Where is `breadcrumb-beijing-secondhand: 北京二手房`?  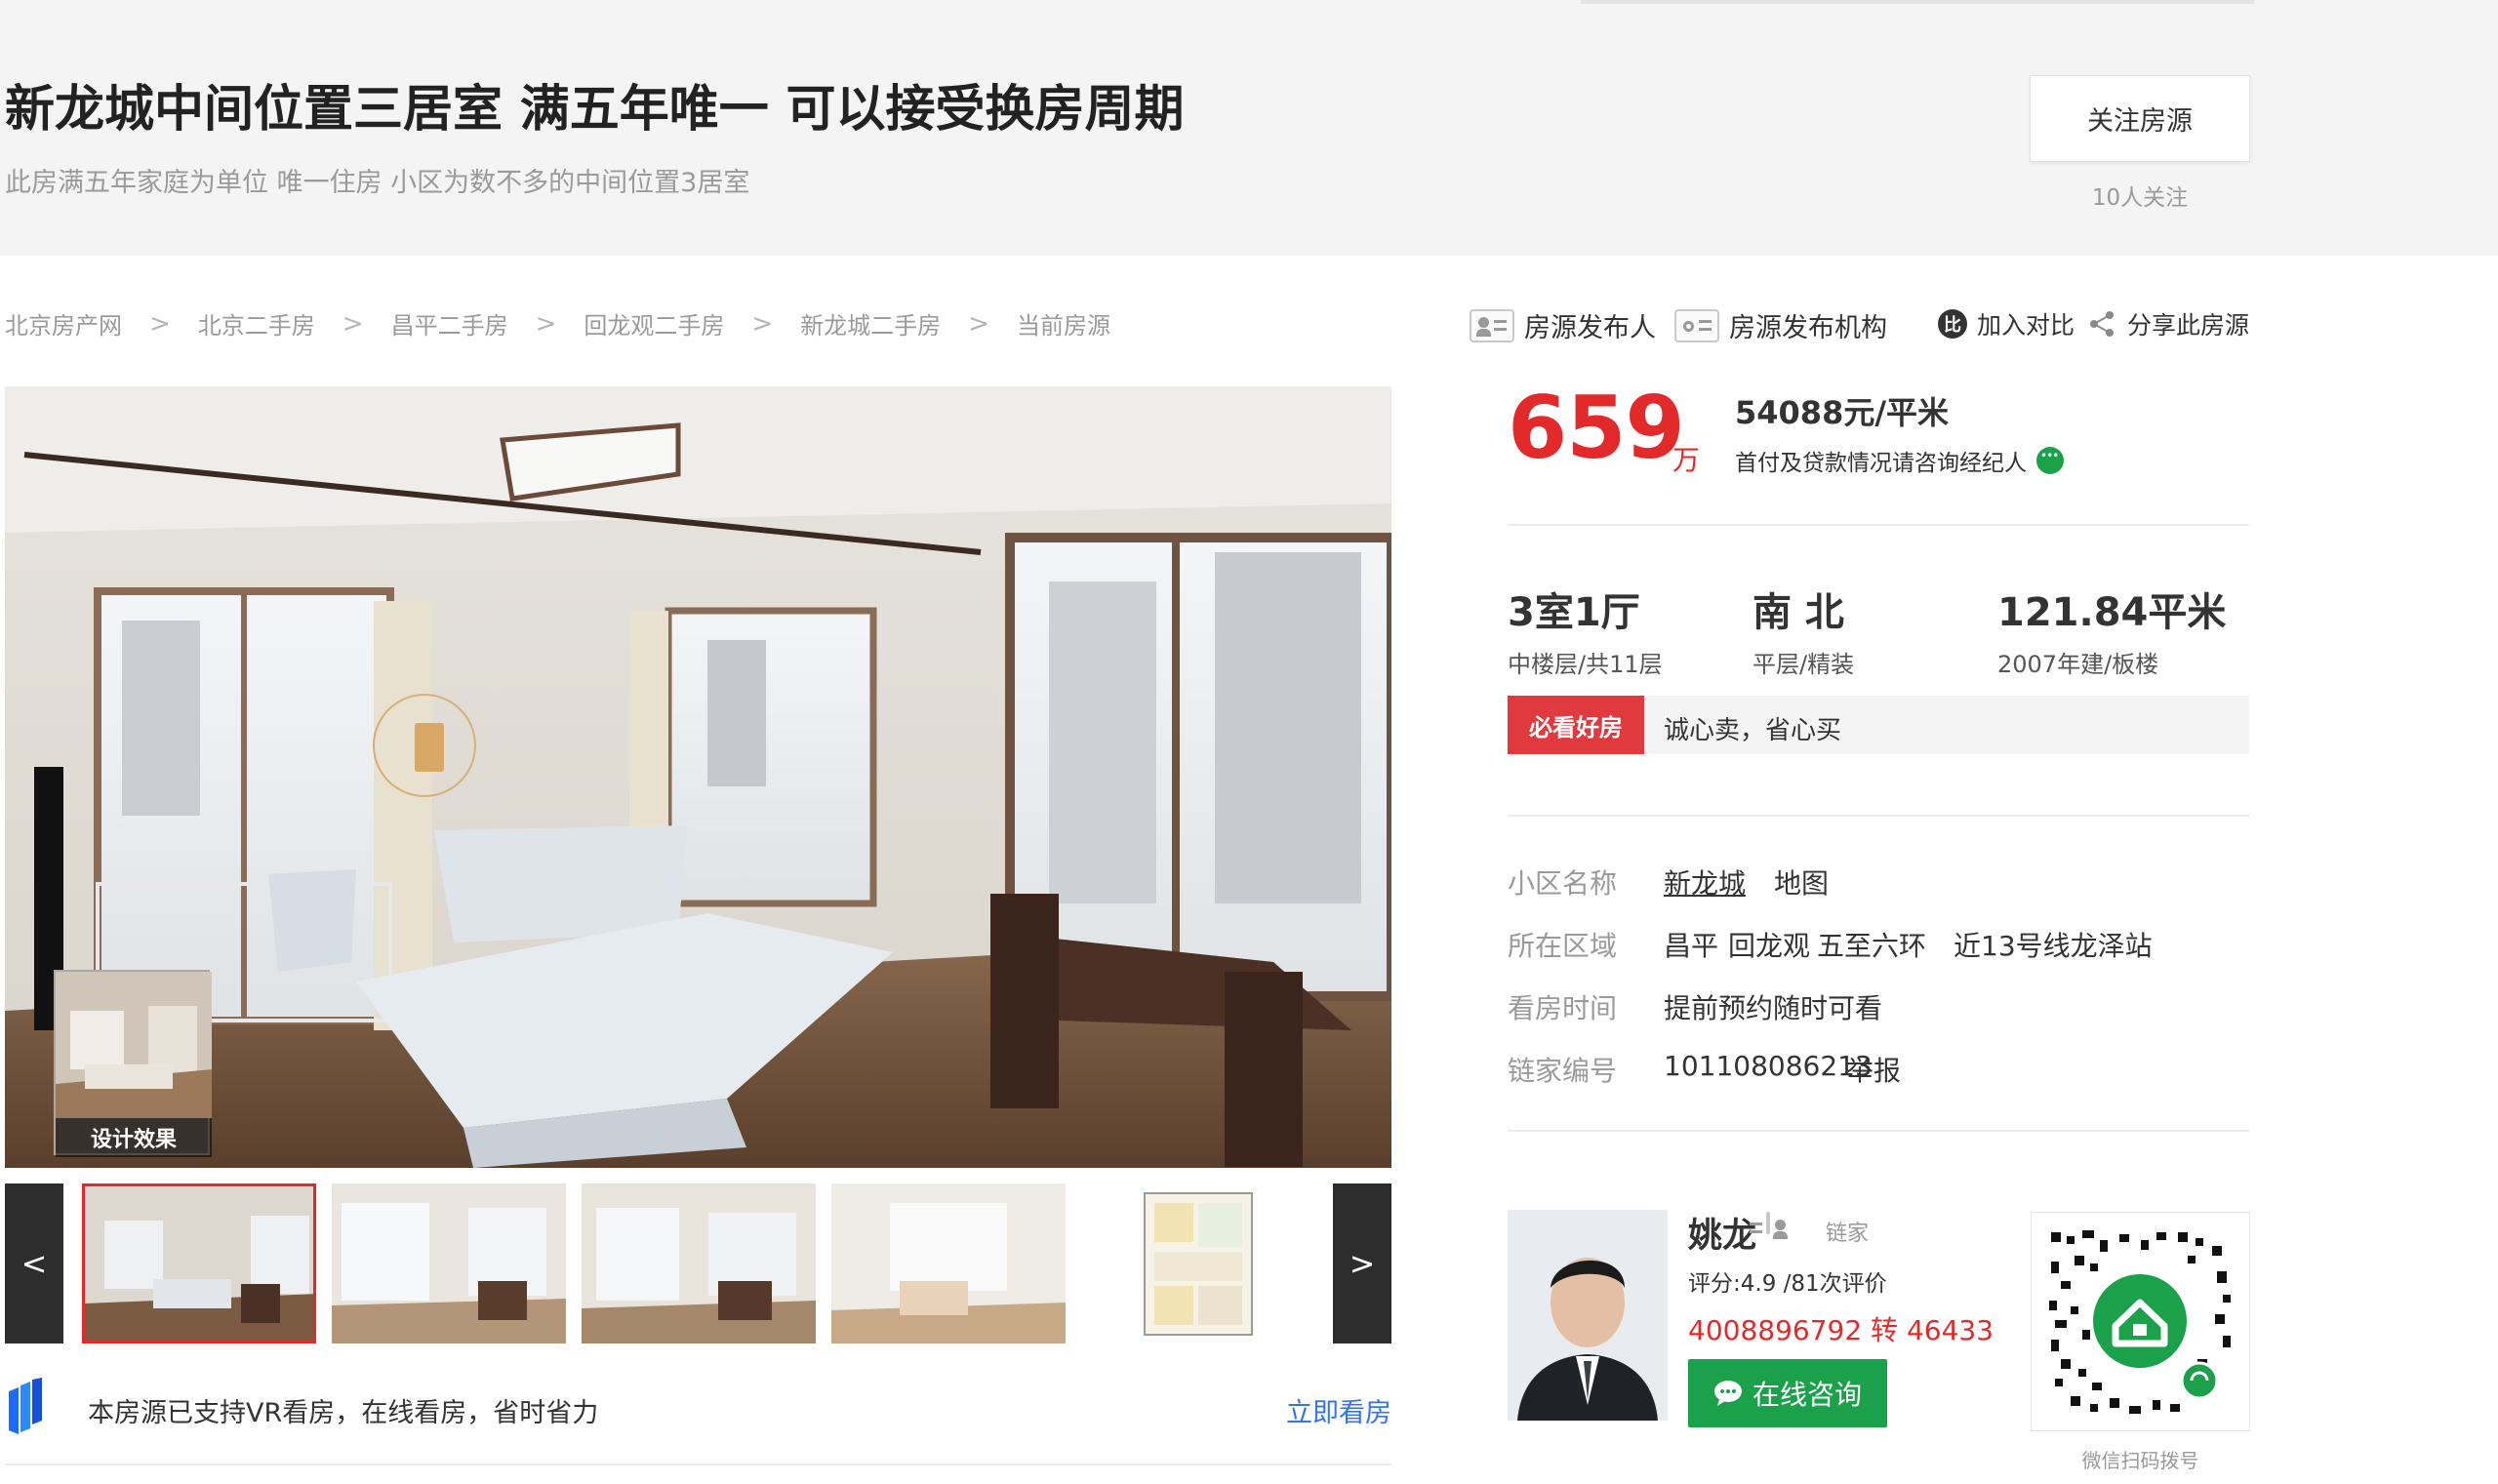 breadcrumb-beijing-secondhand: 北京二手房 is located at coordinates (256, 323).